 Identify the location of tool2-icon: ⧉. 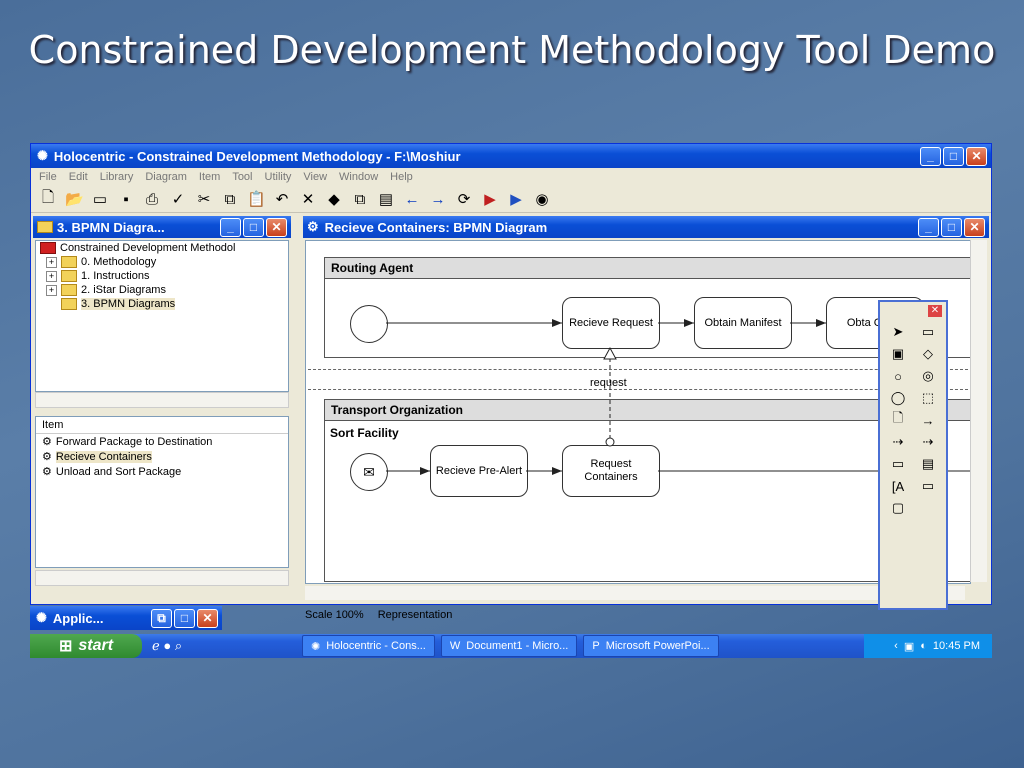
(360, 199).